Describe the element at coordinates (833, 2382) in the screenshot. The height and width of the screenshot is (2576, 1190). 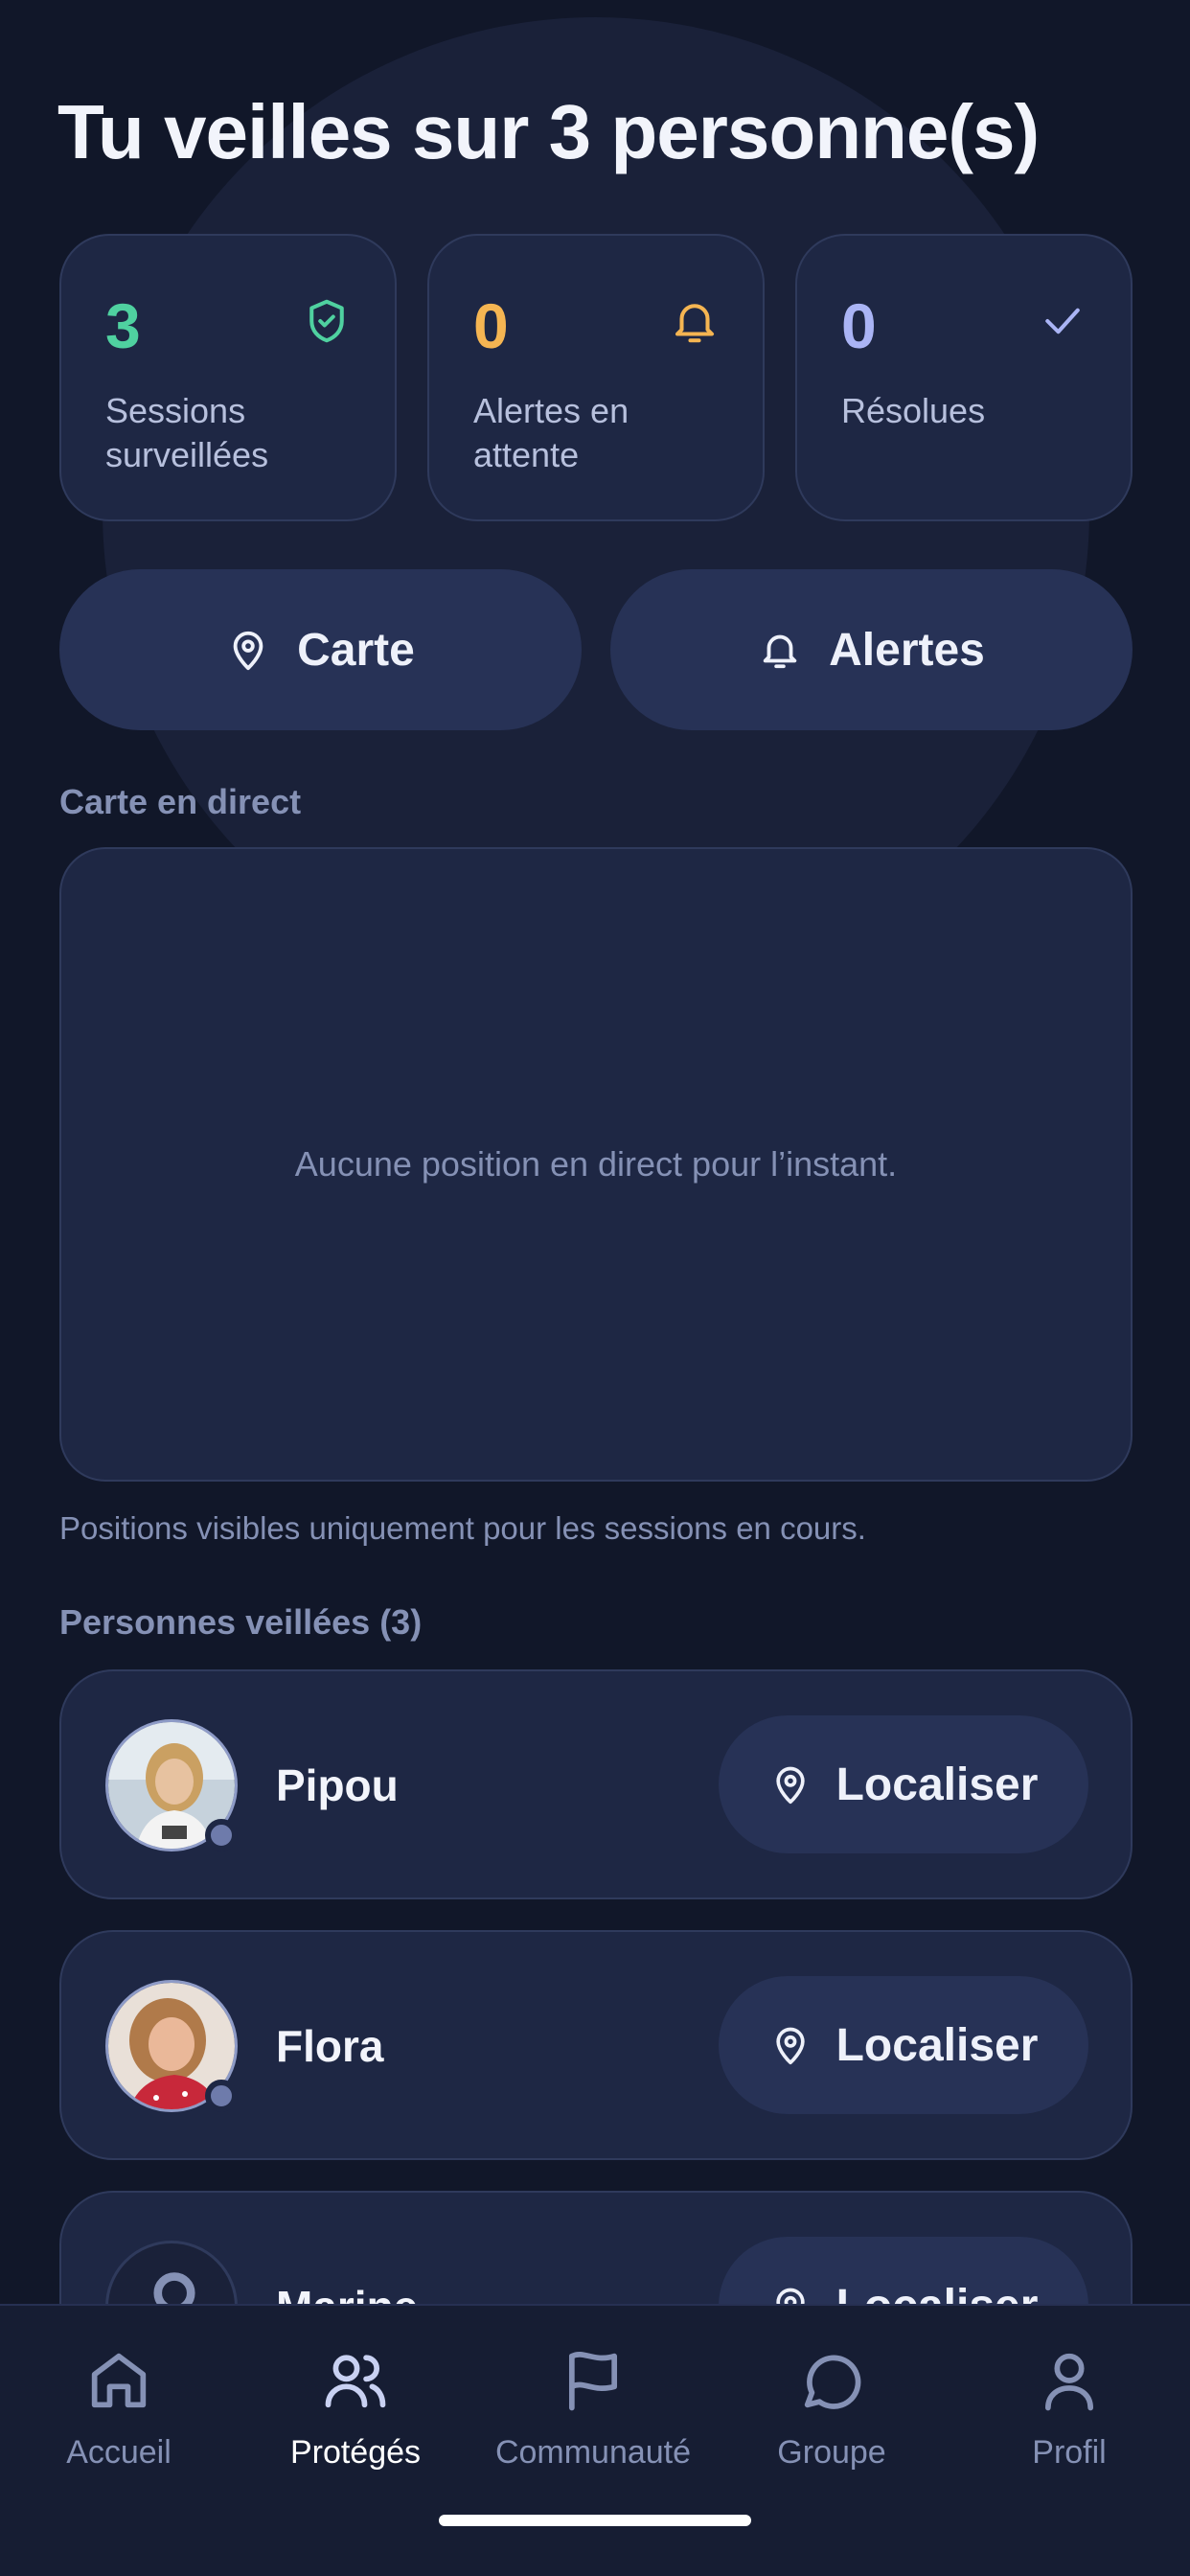
I see `chat-bubble-icon` at that location.